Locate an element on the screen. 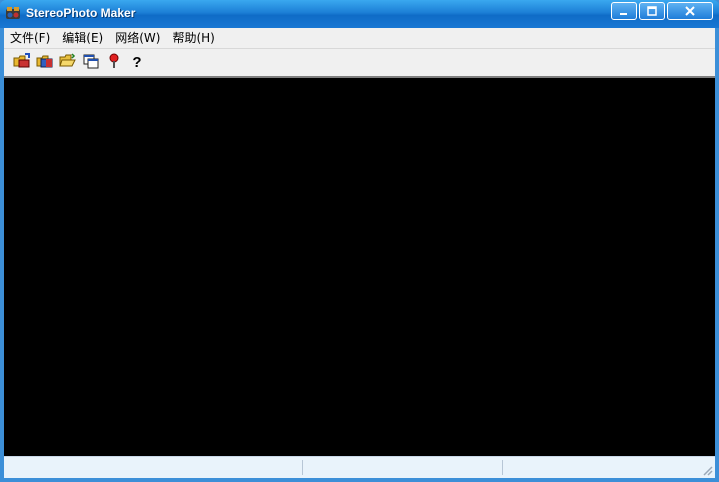  open-left-right-button is located at coordinates (45, 63).